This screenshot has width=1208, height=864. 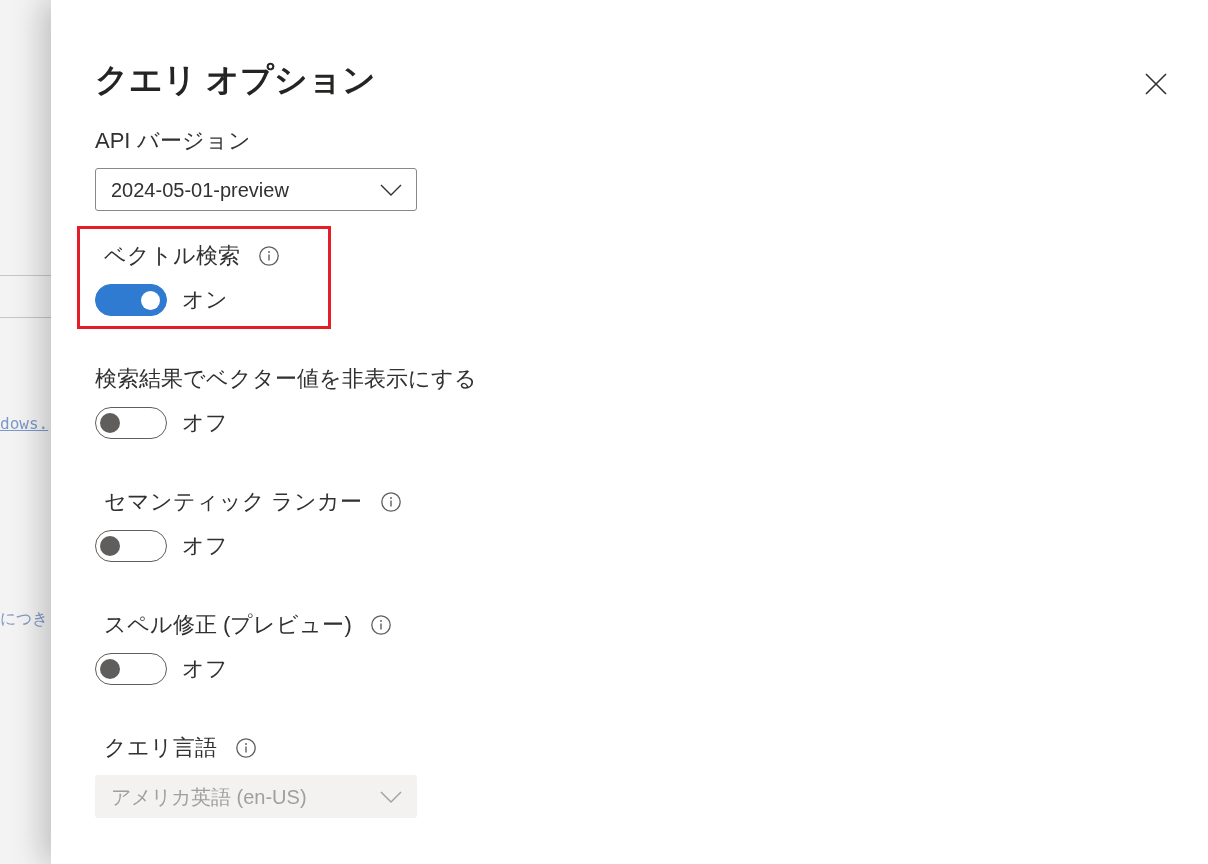 I want to click on field-label: ベクトル検索, so click(x=172, y=256).